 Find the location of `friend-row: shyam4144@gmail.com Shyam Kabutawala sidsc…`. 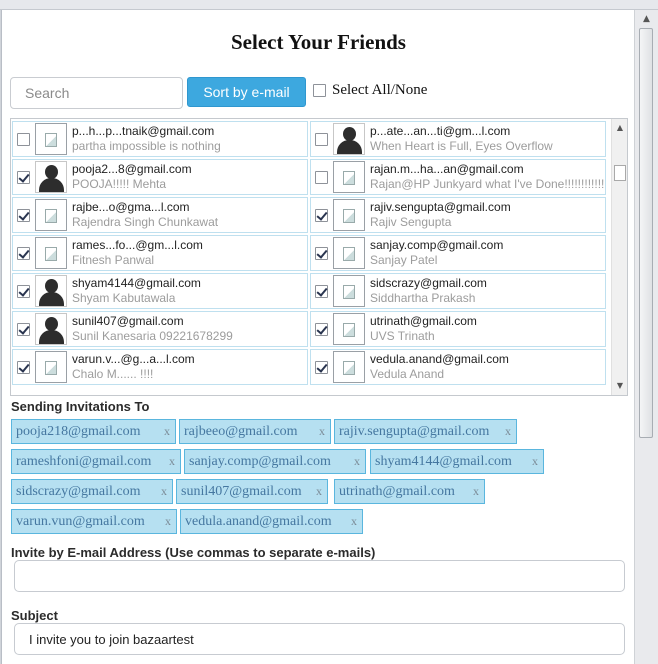

friend-row: shyam4144@gmail.com Shyam Kabutawala sidsc… is located at coordinates (312, 291).